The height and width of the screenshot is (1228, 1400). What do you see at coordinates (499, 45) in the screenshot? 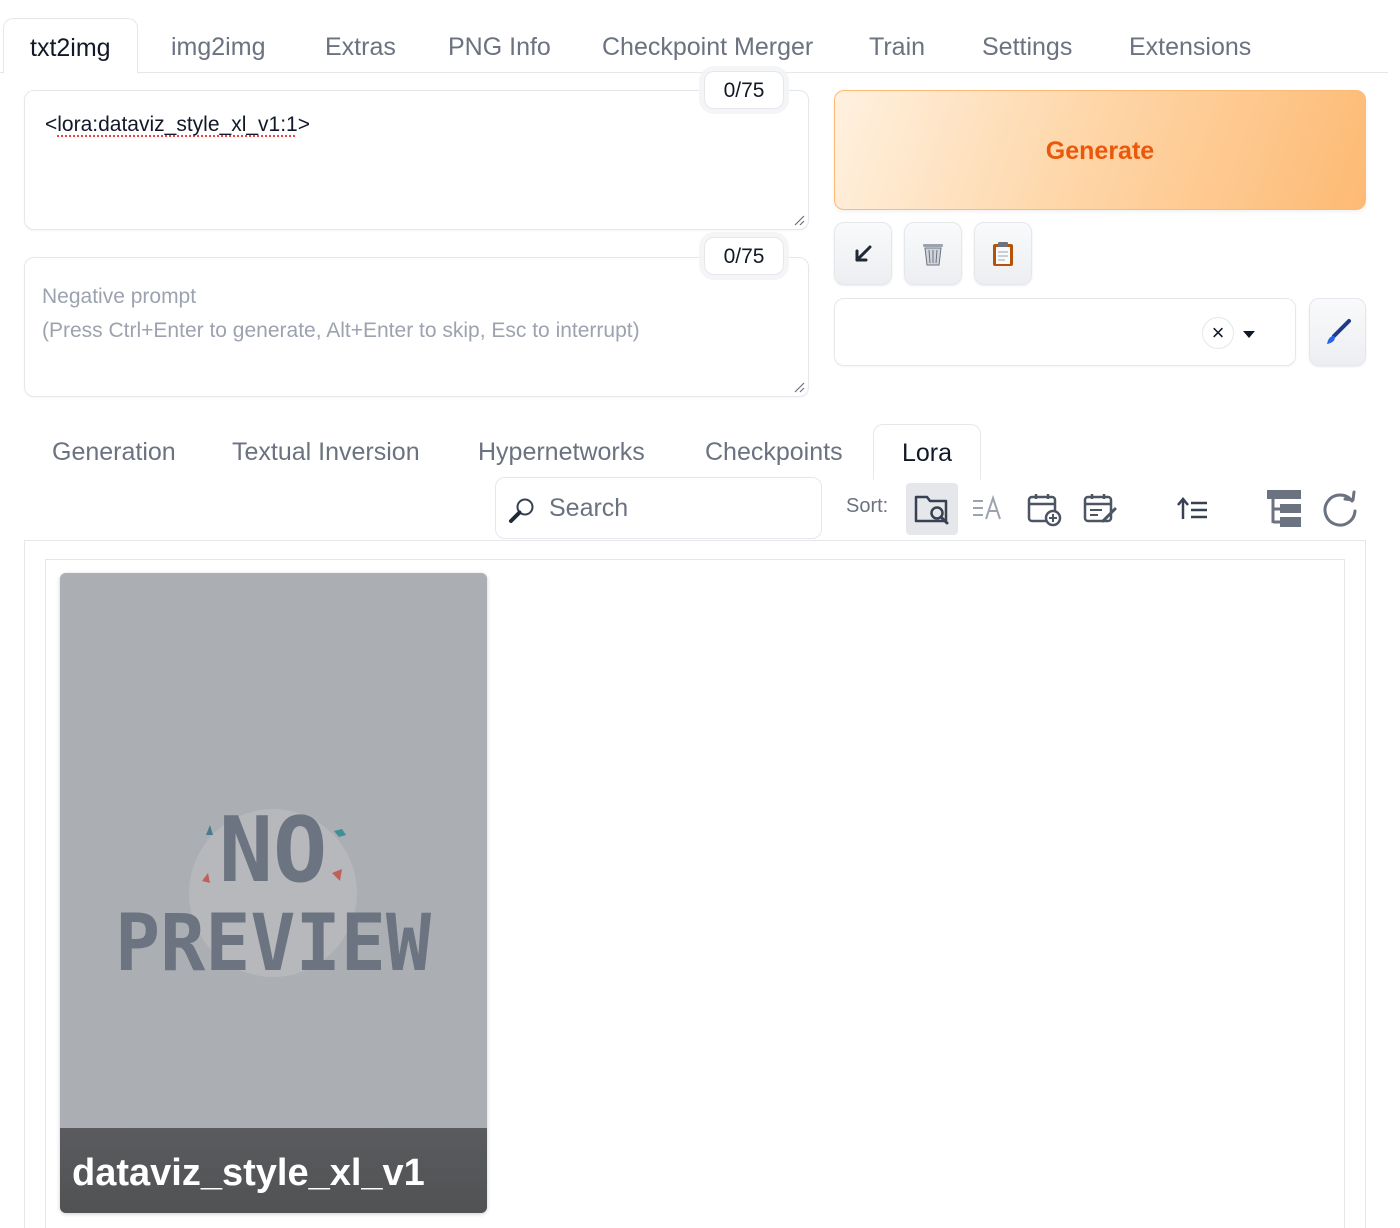
I see `tab-png-info: PNG Info` at bounding box center [499, 45].